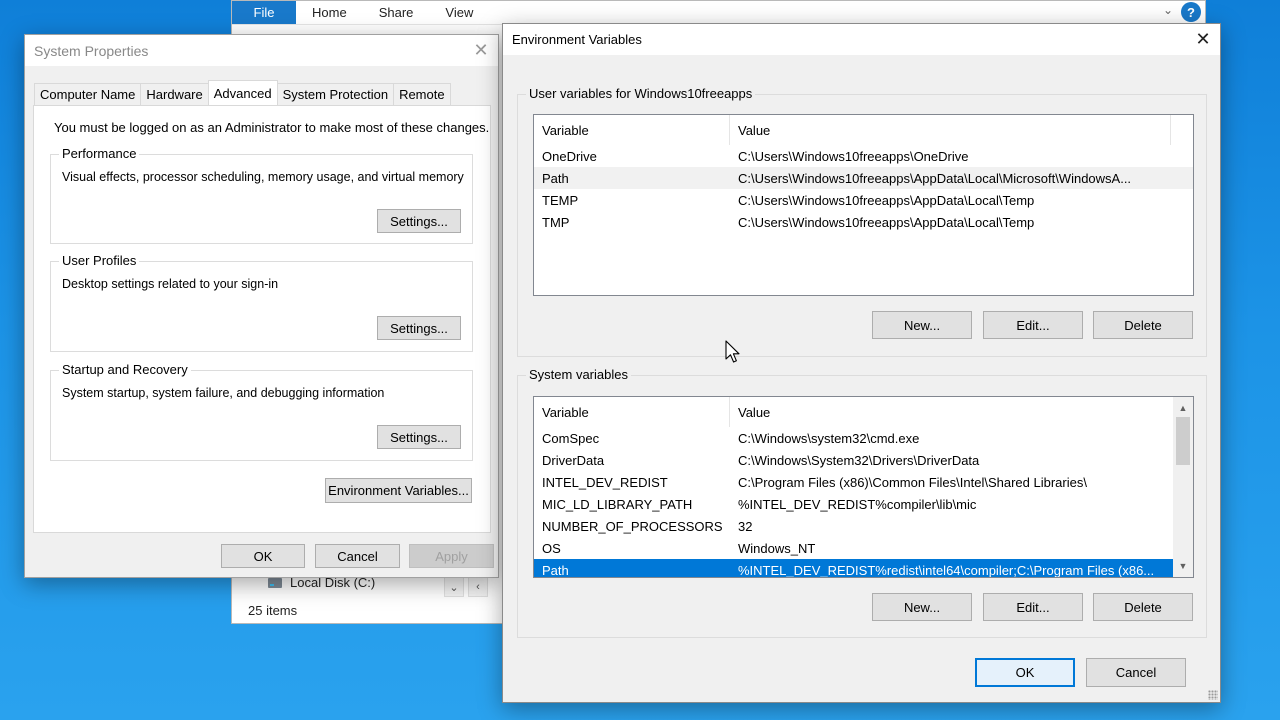 This screenshot has height=720, width=1280. Describe the element at coordinates (777, 548) in the screenshot. I see `variable-value: Windows_NT` at that location.